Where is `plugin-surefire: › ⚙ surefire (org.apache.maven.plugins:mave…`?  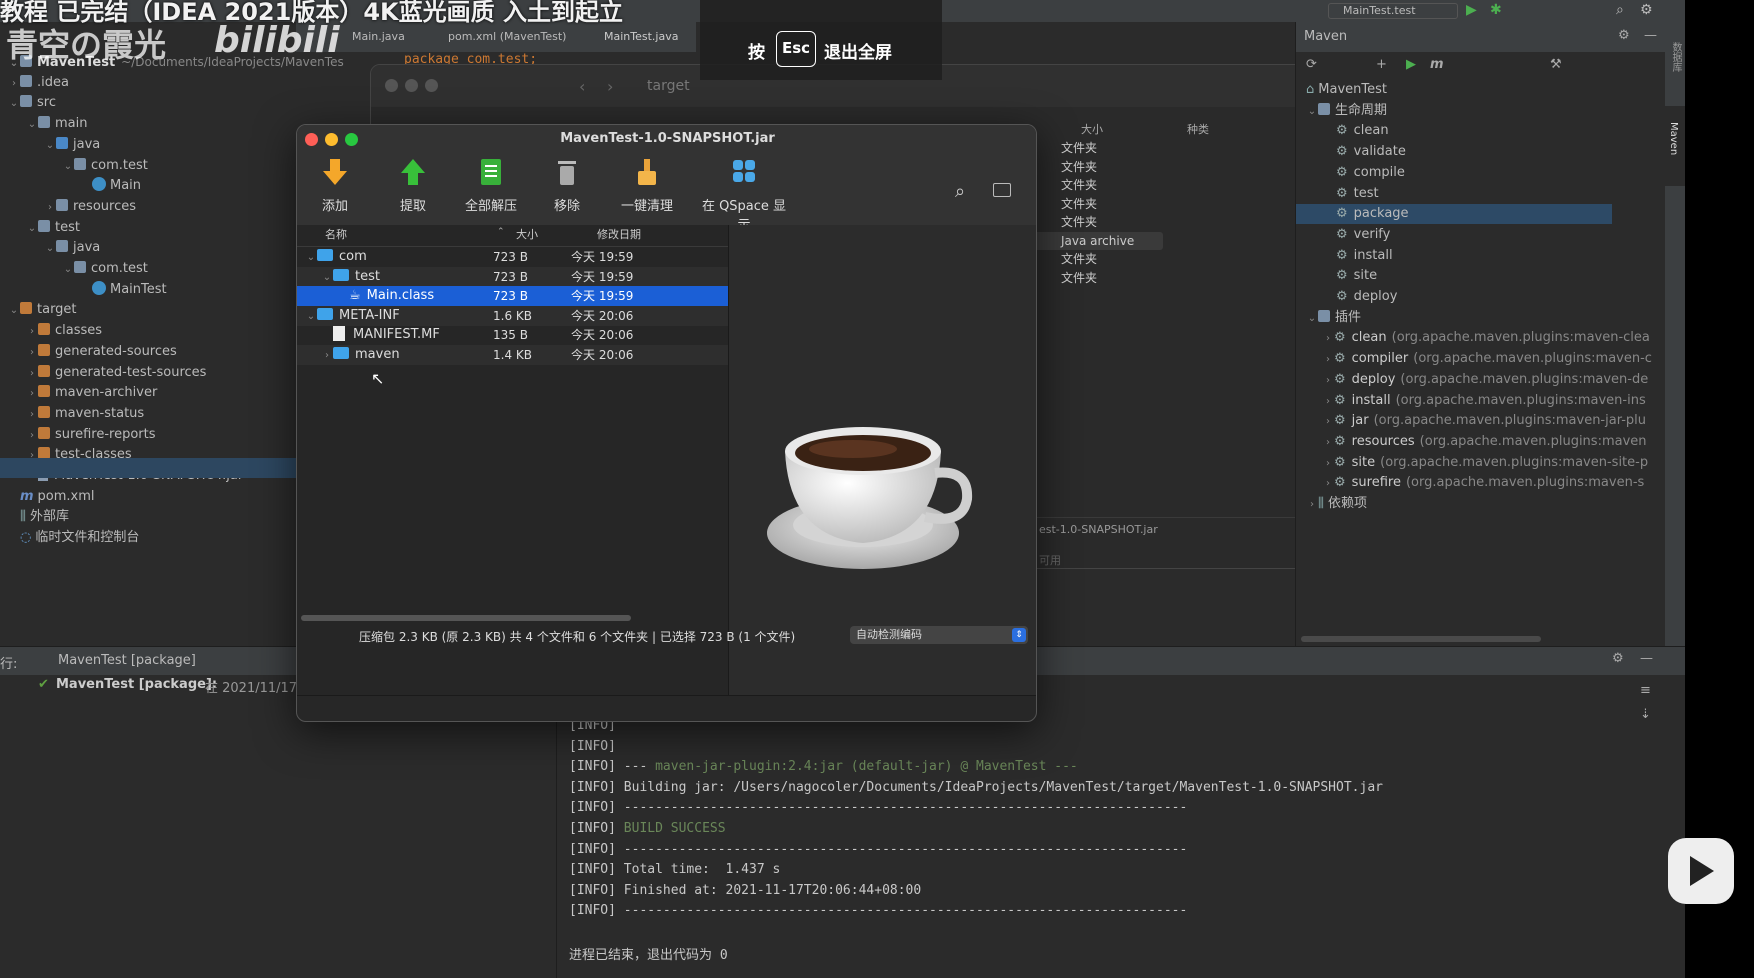 plugin-surefire: › ⚙ surefire (org.apache.maven.plugins:mave… is located at coordinates (1492, 483).